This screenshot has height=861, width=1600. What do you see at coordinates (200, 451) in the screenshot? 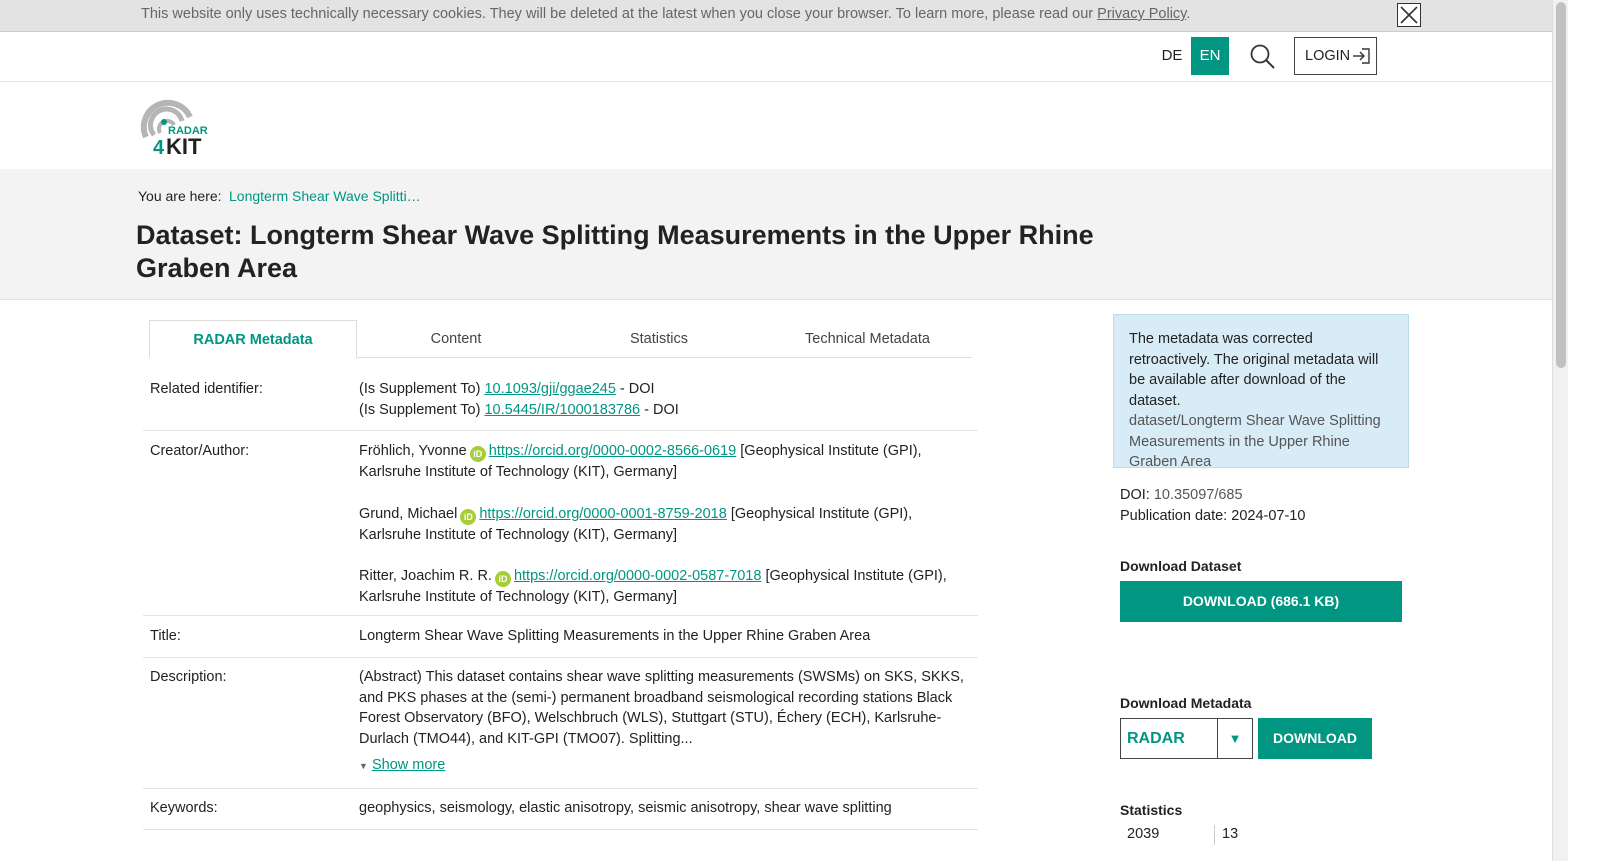
I see `creator-label: Creator/Author:` at bounding box center [200, 451].